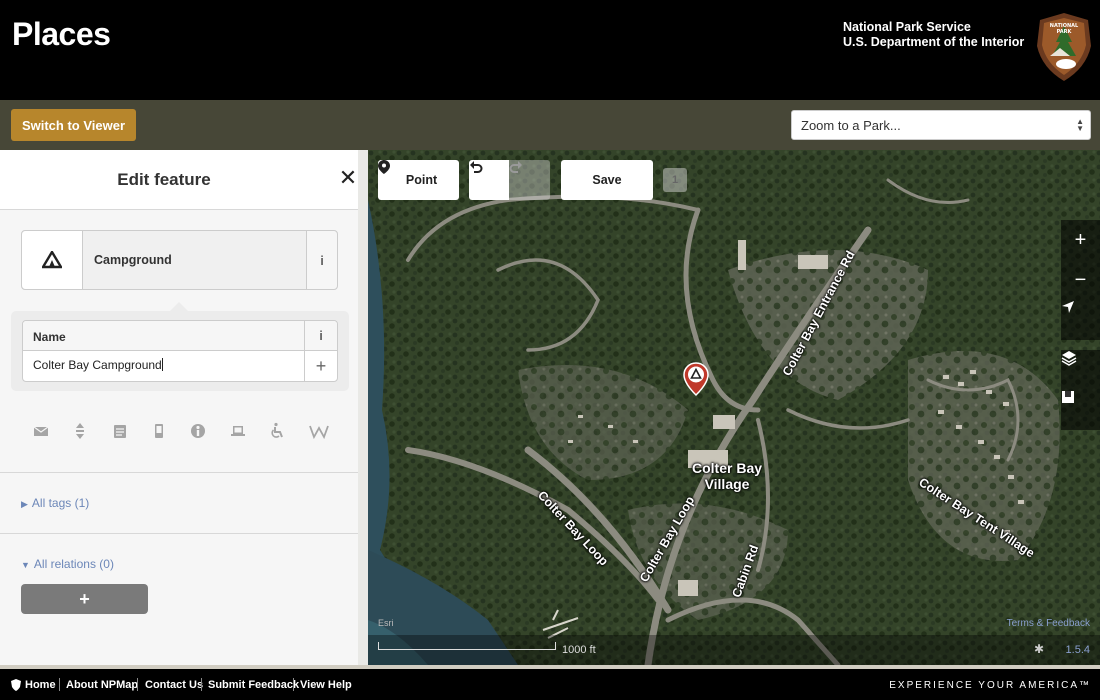  What do you see at coordinates (1068, 397) in the screenshot?
I see `map-data-icon` at bounding box center [1068, 397].